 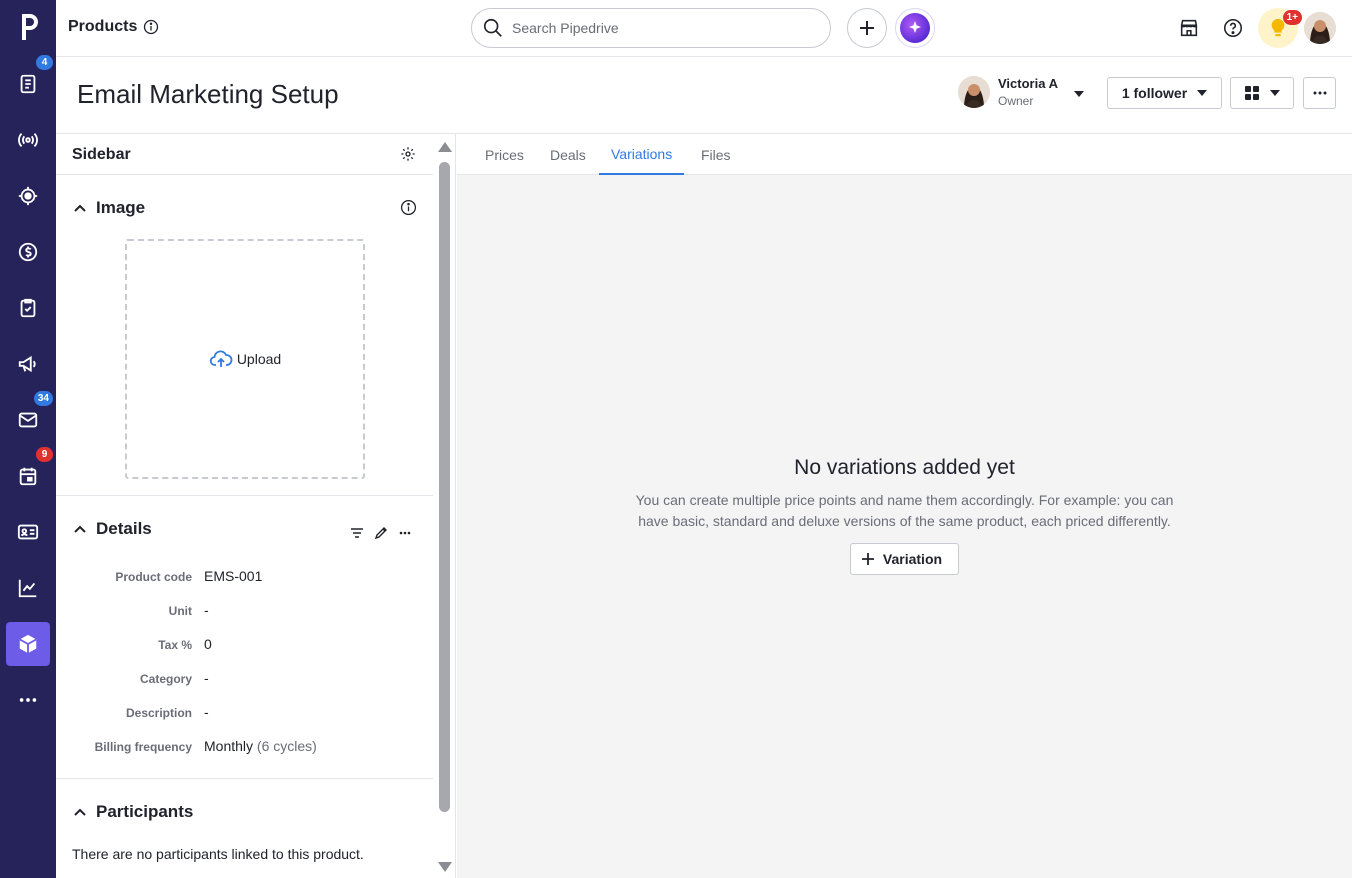 What do you see at coordinates (102, 27) in the screenshot?
I see `breadcrumb-products: Products` at bounding box center [102, 27].